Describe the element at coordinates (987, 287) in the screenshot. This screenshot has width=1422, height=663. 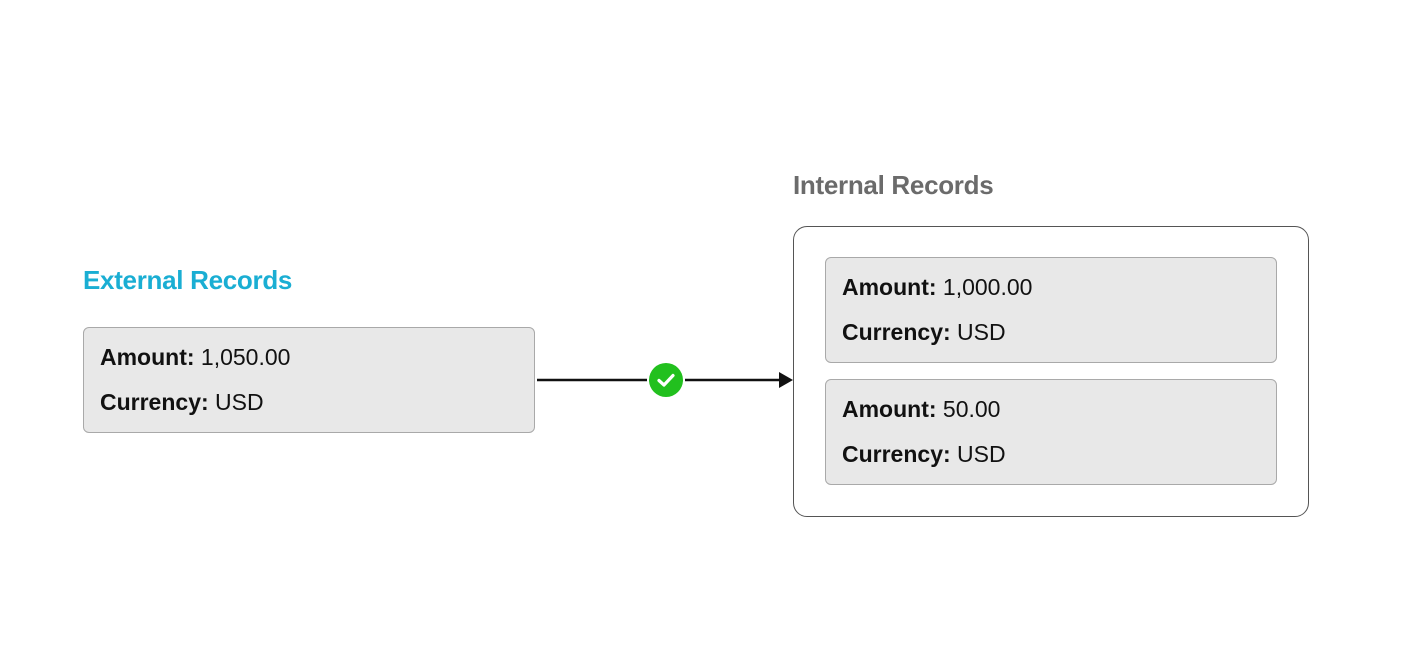
I see `amount-value: 1,000.00` at that location.